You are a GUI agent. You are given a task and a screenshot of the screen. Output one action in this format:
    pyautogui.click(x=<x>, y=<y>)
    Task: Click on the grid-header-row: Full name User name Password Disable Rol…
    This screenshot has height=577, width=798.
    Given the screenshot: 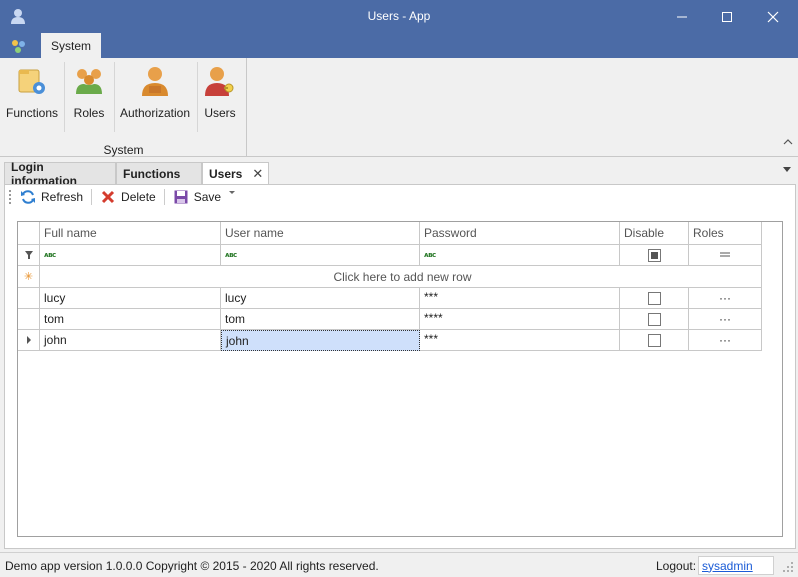 What is the action you would take?
    pyautogui.click(x=390, y=233)
    